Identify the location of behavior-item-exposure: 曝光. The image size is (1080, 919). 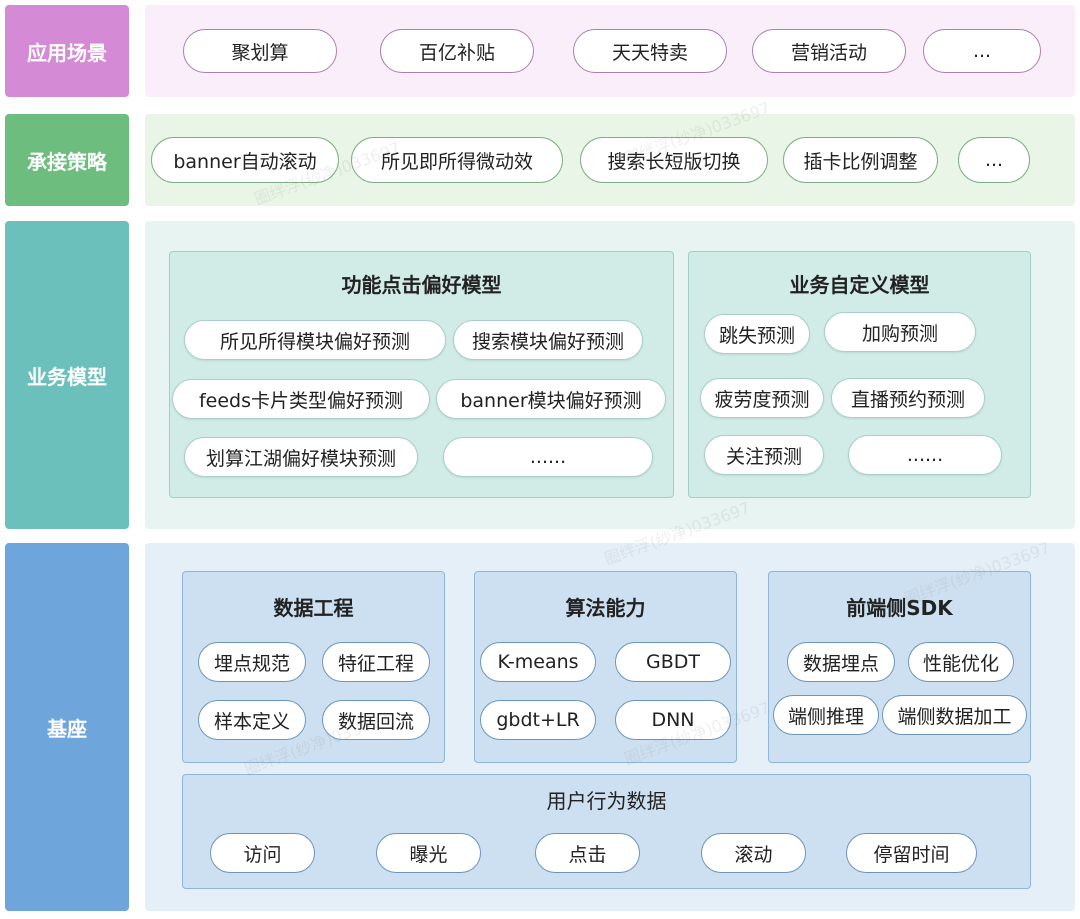
(428, 853).